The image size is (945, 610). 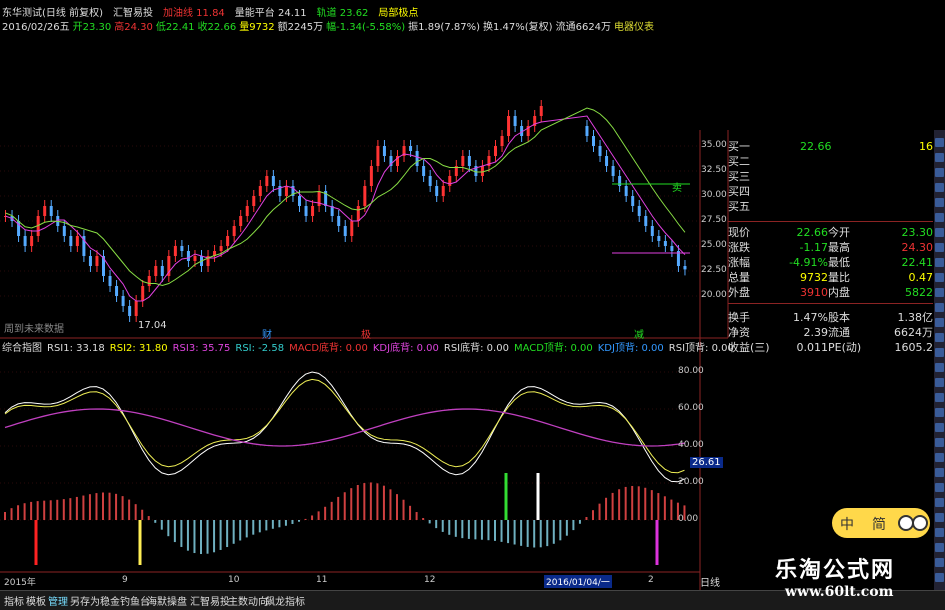 I want to click on tab-item: 汇智易投, so click(x=210, y=600).